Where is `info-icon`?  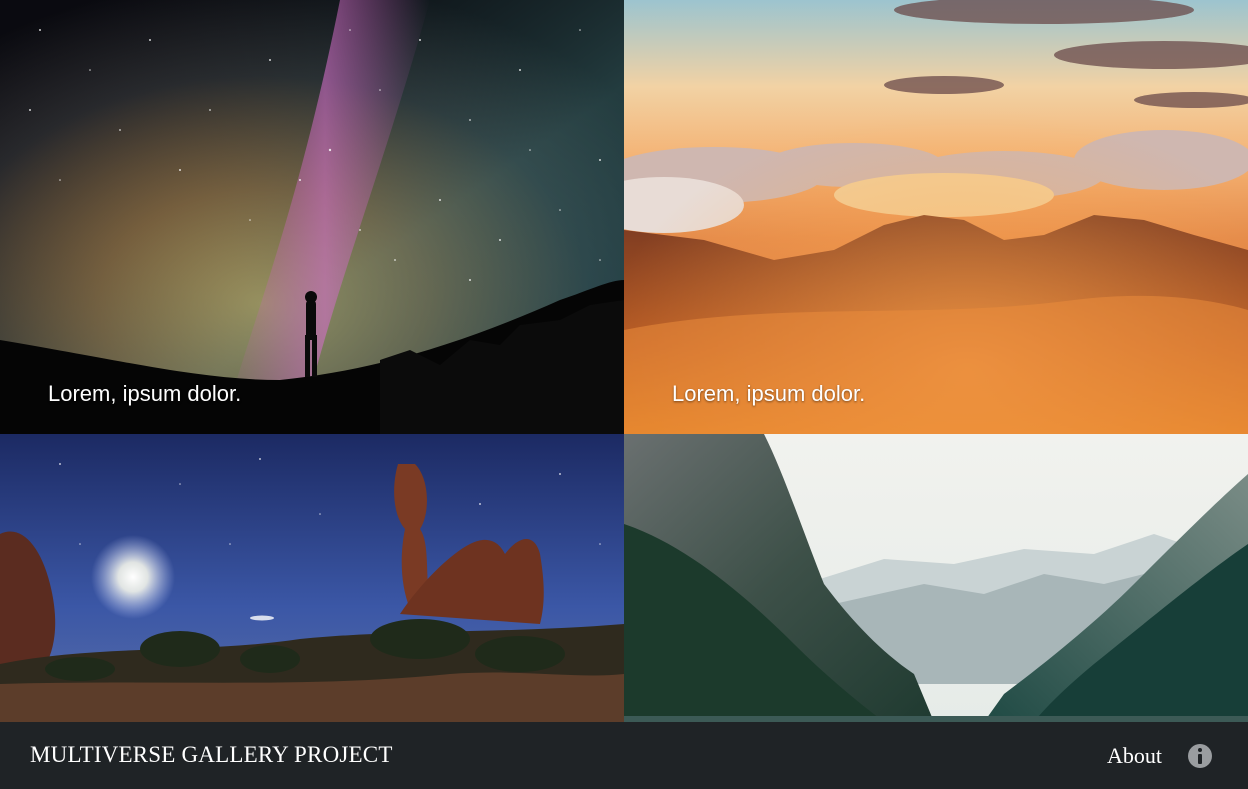 info-icon is located at coordinates (1200, 756).